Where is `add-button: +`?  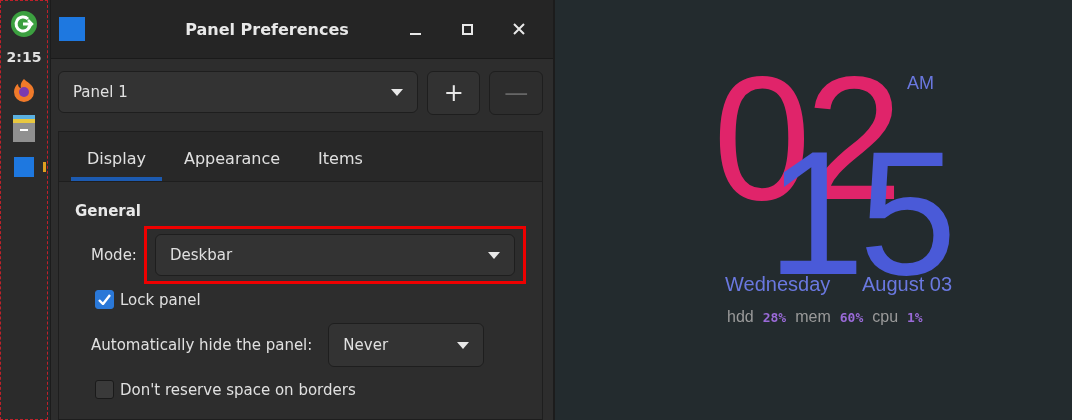
add-button: + is located at coordinates (453, 93).